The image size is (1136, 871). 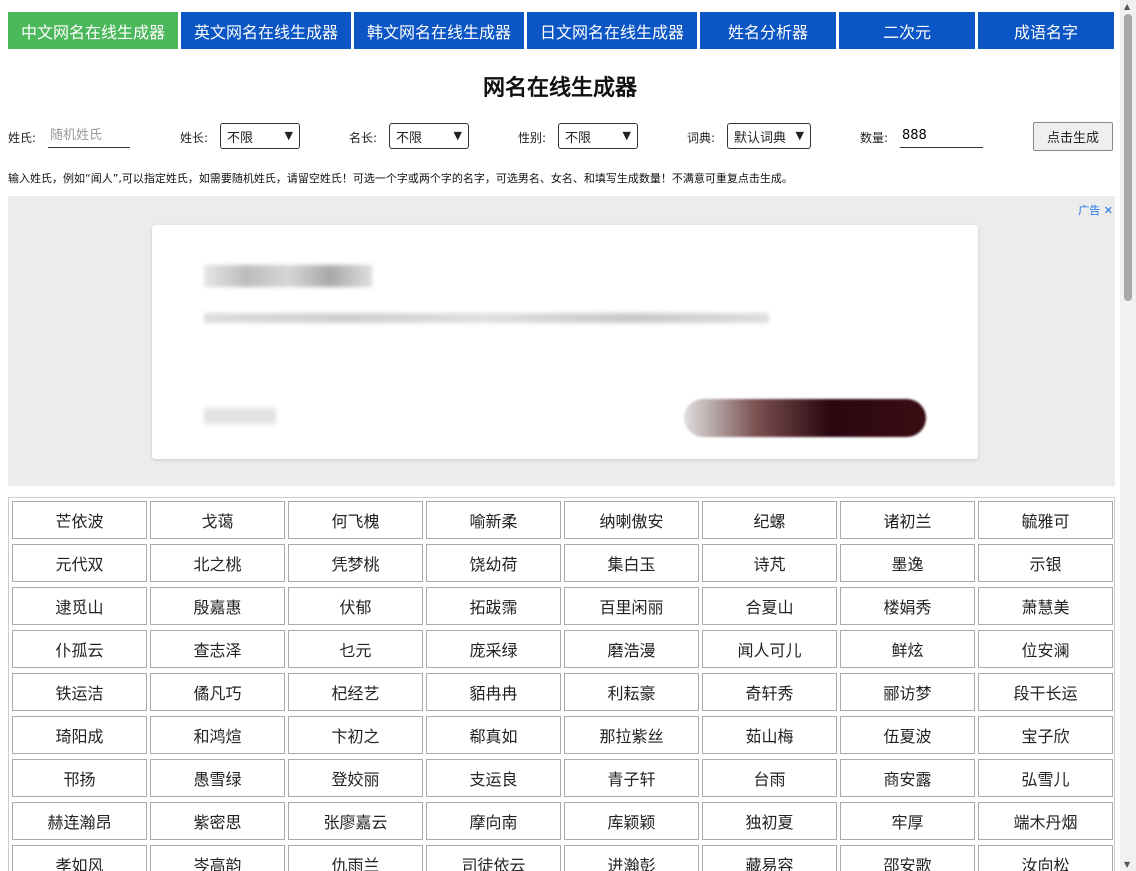 What do you see at coordinates (79, 858) in the screenshot?
I see `name-cell: 孝如风` at bounding box center [79, 858].